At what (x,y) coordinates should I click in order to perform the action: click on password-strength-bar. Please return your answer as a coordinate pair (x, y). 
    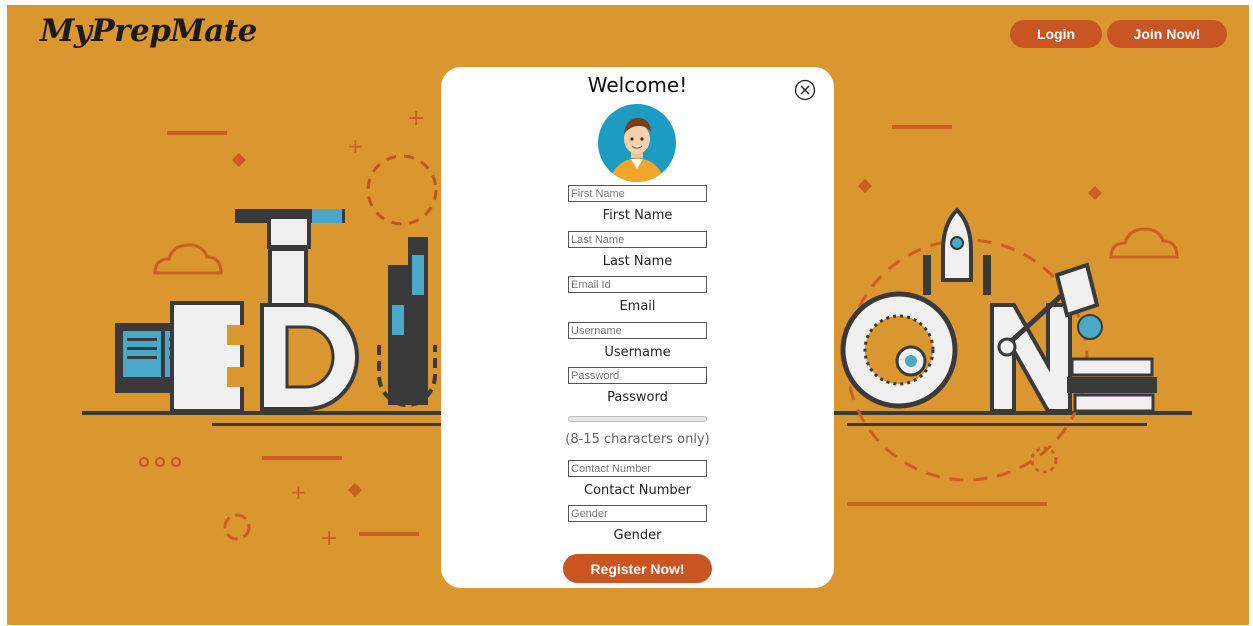
    Looking at the image, I should click on (637, 419).